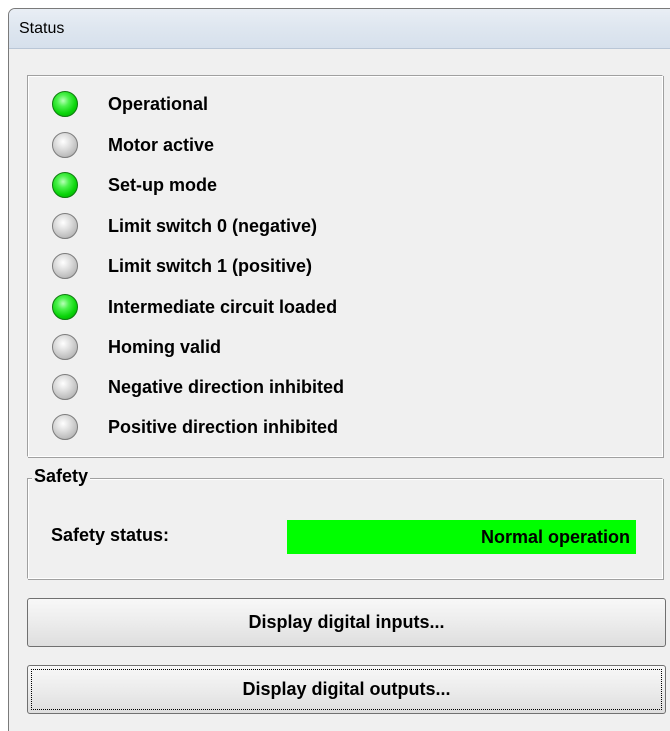  What do you see at coordinates (223, 426) in the screenshot?
I see `status-item-label: Positive direction inhibited` at bounding box center [223, 426].